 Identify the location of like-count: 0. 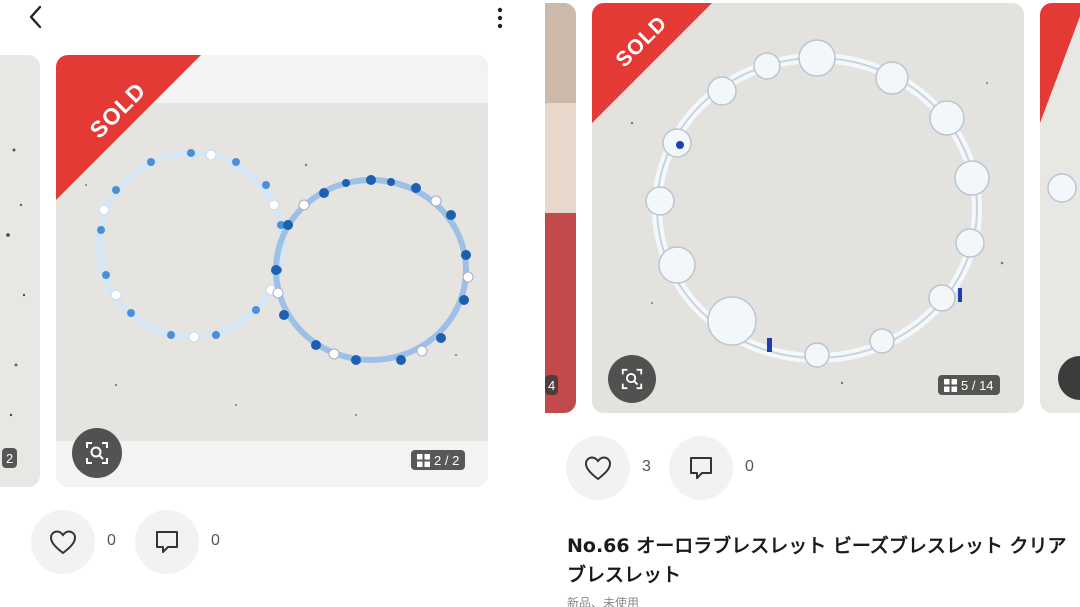
(111, 540).